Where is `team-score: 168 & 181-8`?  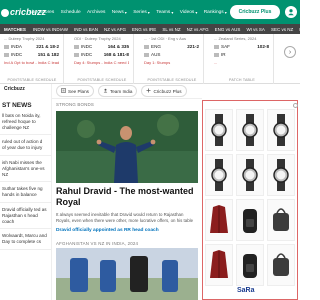 team-score: 168 & 181-8 is located at coordinates (116, 54).